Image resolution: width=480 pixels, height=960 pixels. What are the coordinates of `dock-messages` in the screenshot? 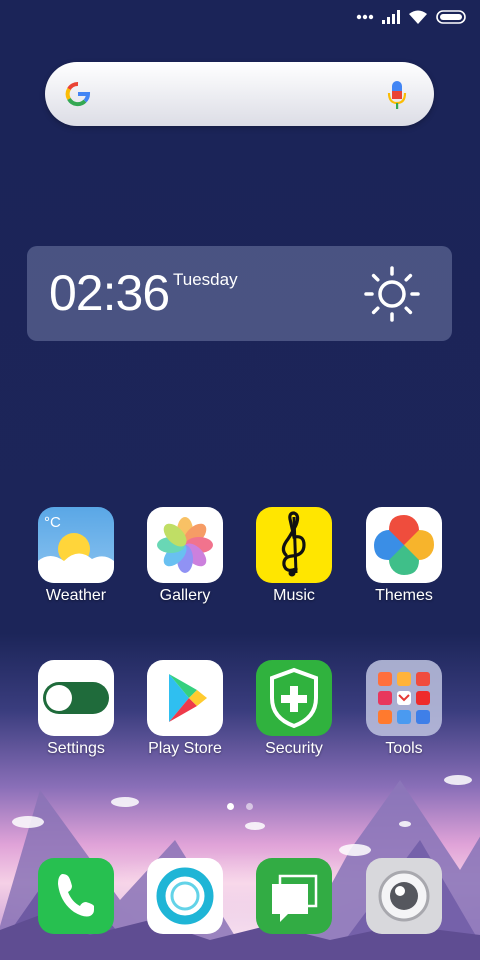 It's located at (294, 896).